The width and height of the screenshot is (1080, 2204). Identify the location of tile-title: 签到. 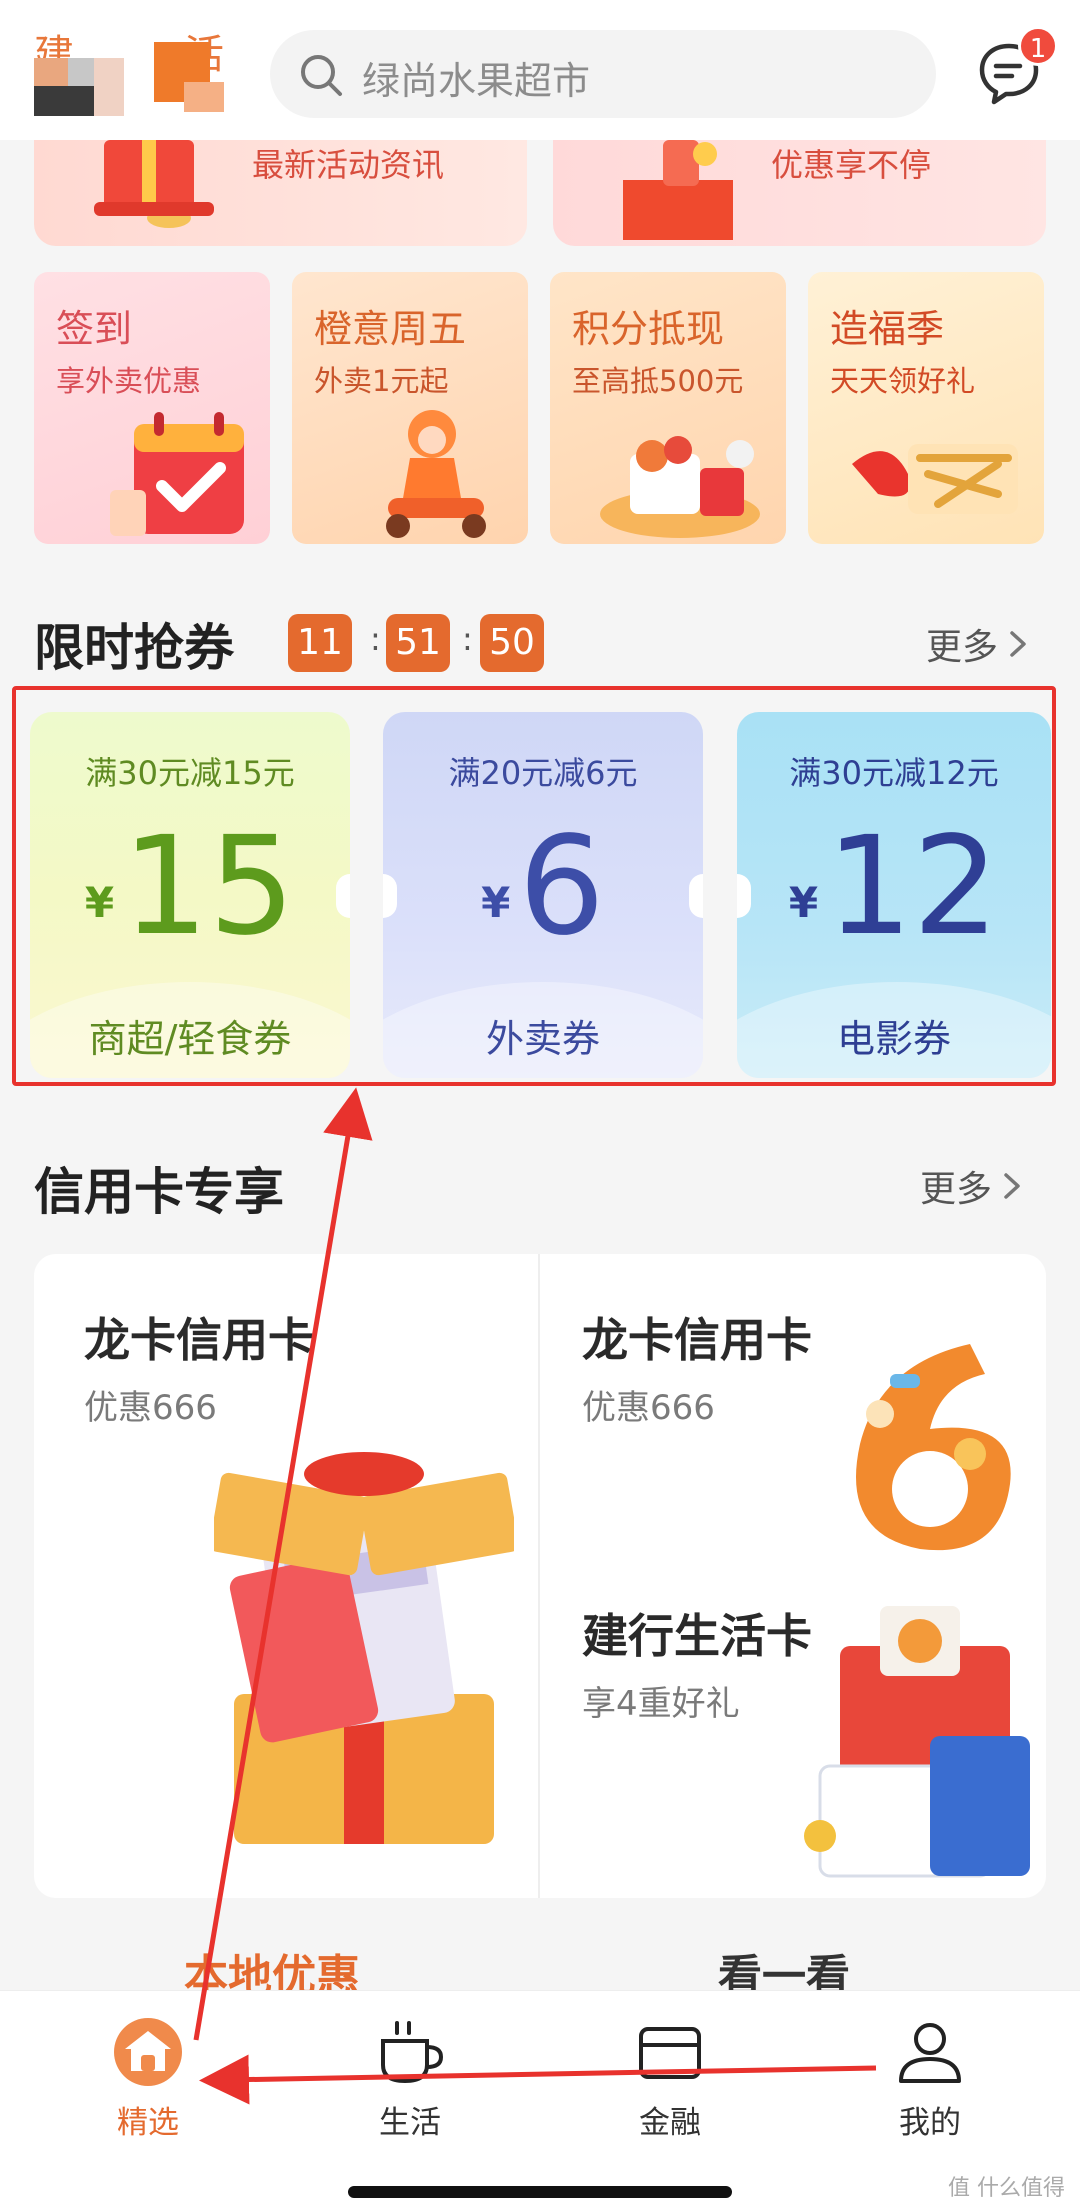
(94, 329).